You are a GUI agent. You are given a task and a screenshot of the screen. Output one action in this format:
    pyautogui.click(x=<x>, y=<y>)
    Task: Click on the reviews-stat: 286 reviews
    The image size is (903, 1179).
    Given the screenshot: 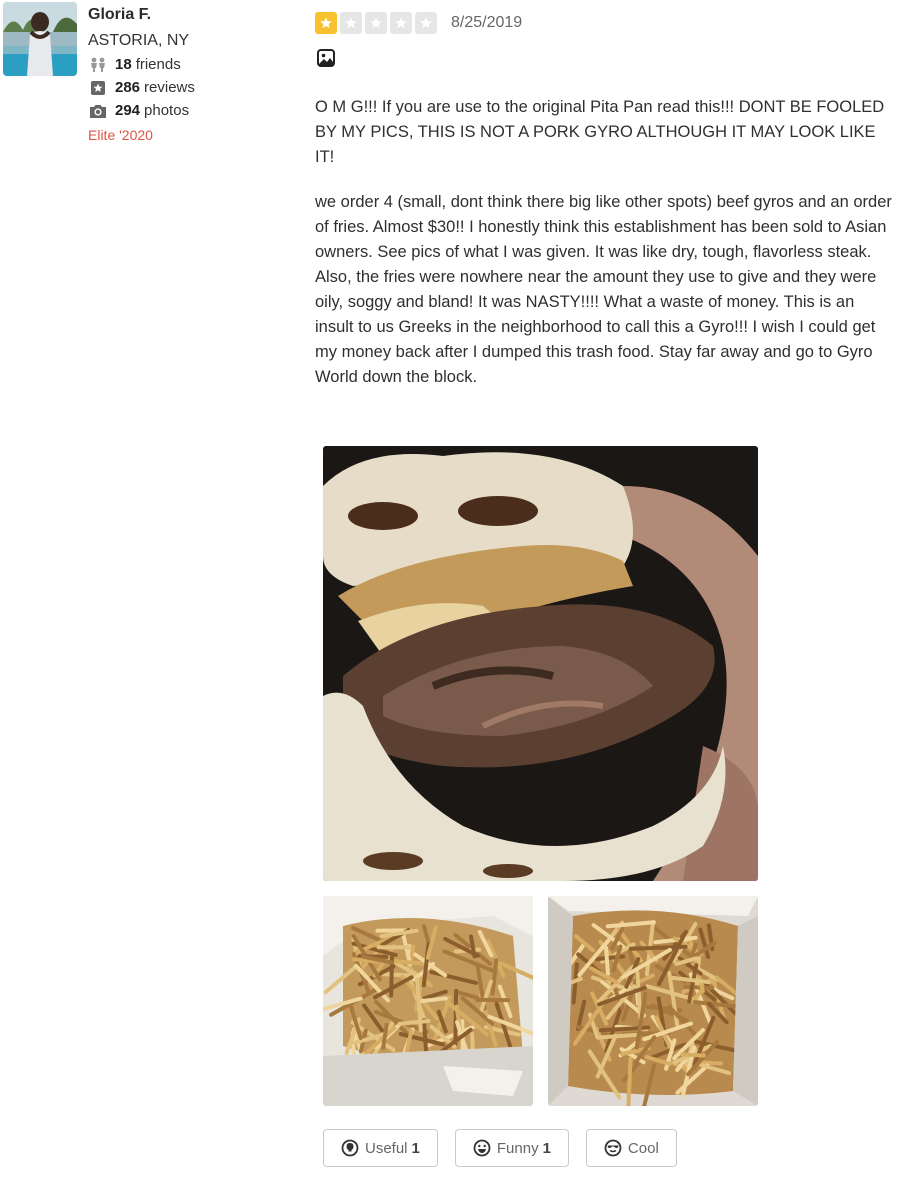 What is the action you would take?
    pyautogui.click(x=188, y=88)
    